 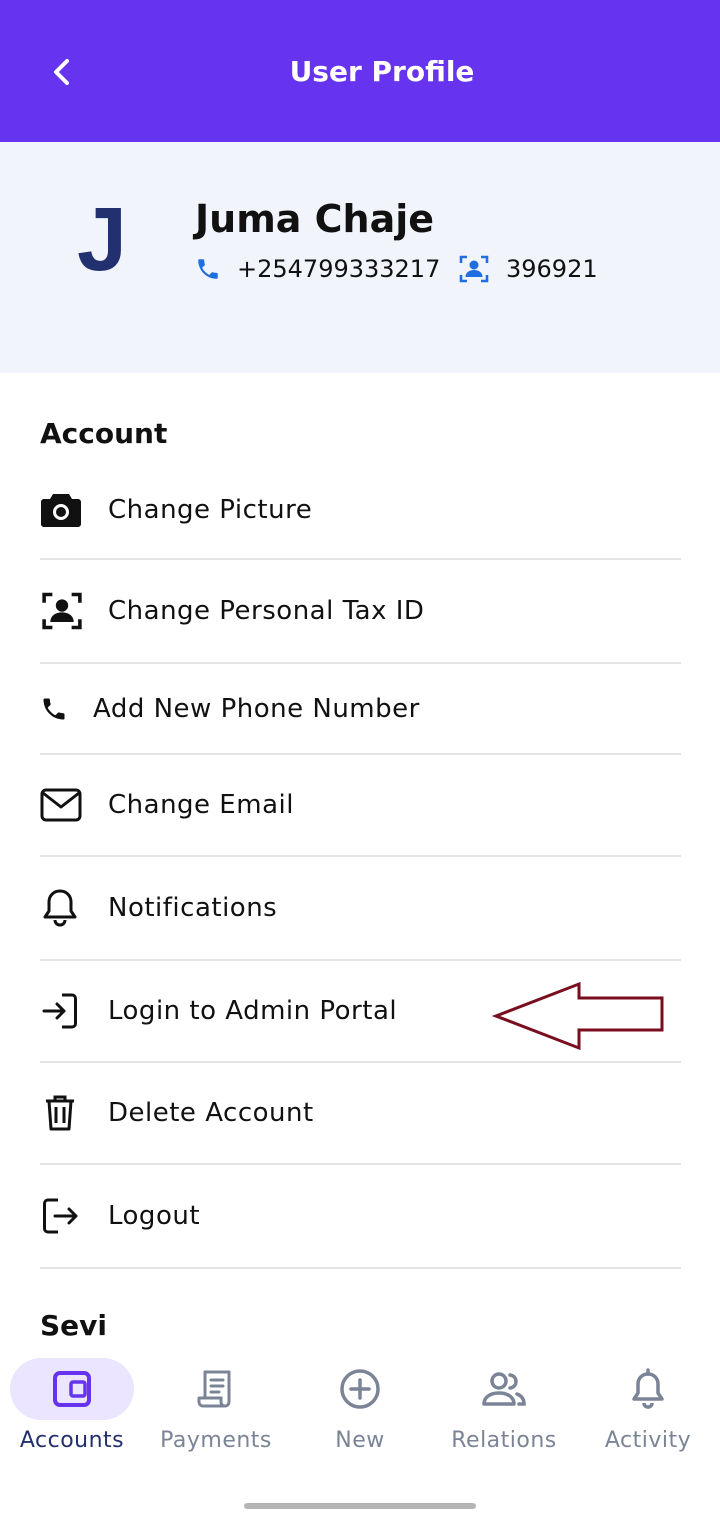 What do you see at coordinates (72, 1389) in the screenshot?
I see `wallet-icon` at bounding box center [72, 1389].